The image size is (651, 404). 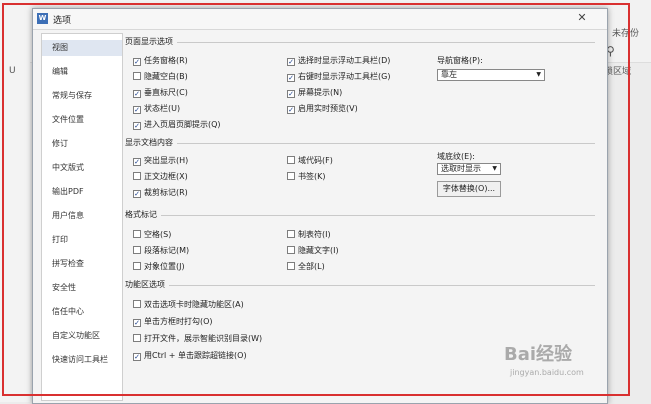 What do you see at coordinates (82, 288) in the screenshot?
I see `sidebar-item-security: 安全性` at bounding box center [82, 288].